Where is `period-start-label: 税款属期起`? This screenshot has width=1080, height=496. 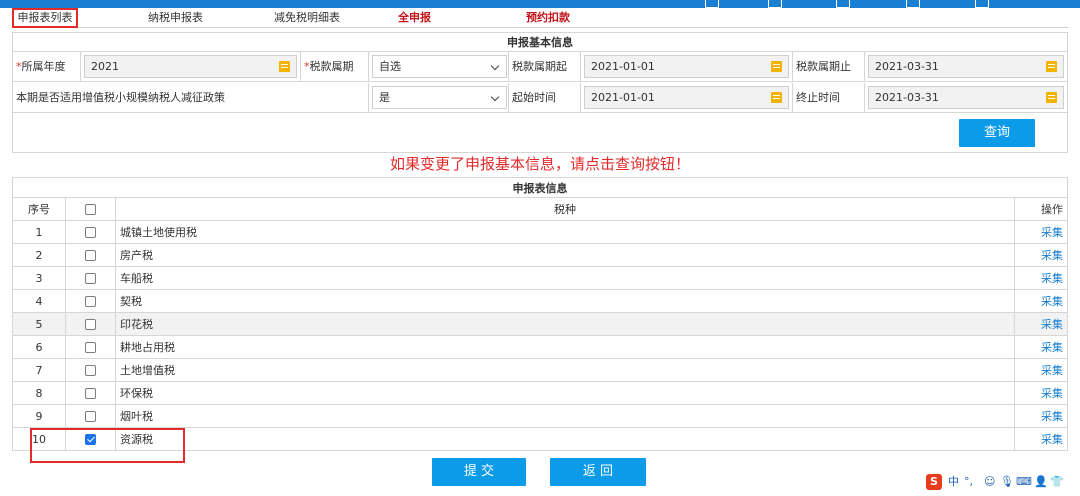 period-start-label: 税款属期起 is located at coordinates (545, 67).